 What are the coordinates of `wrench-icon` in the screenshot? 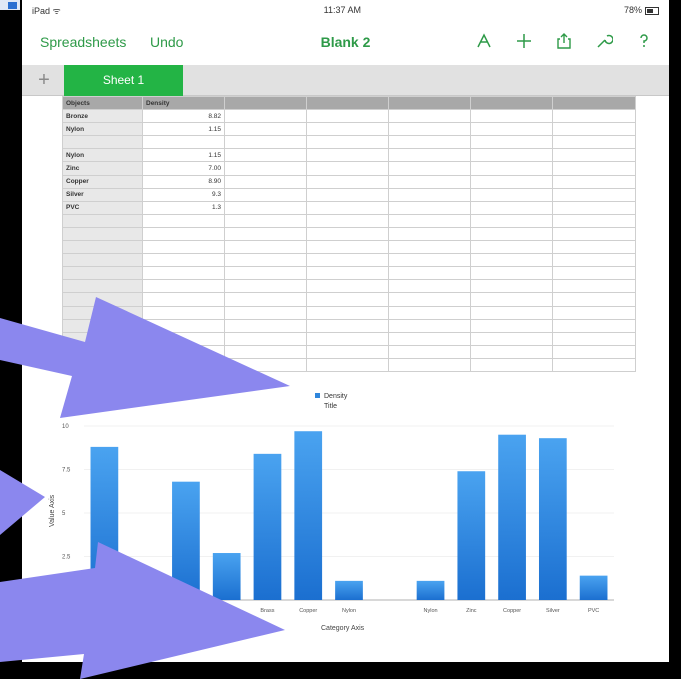 It's located at (604, 41).